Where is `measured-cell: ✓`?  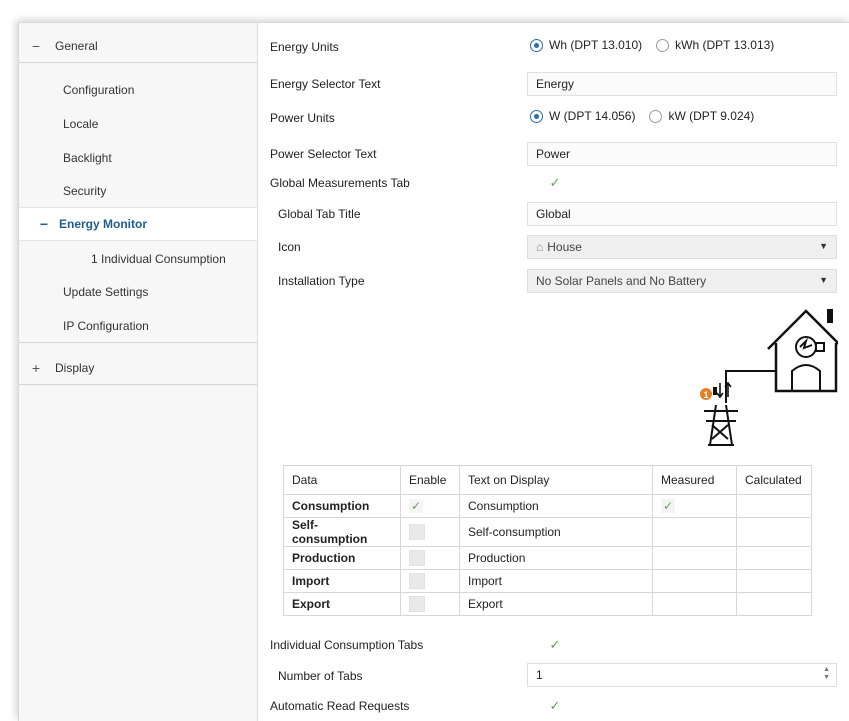
measured-cell: ✓ is located at coordinates (694, 506).